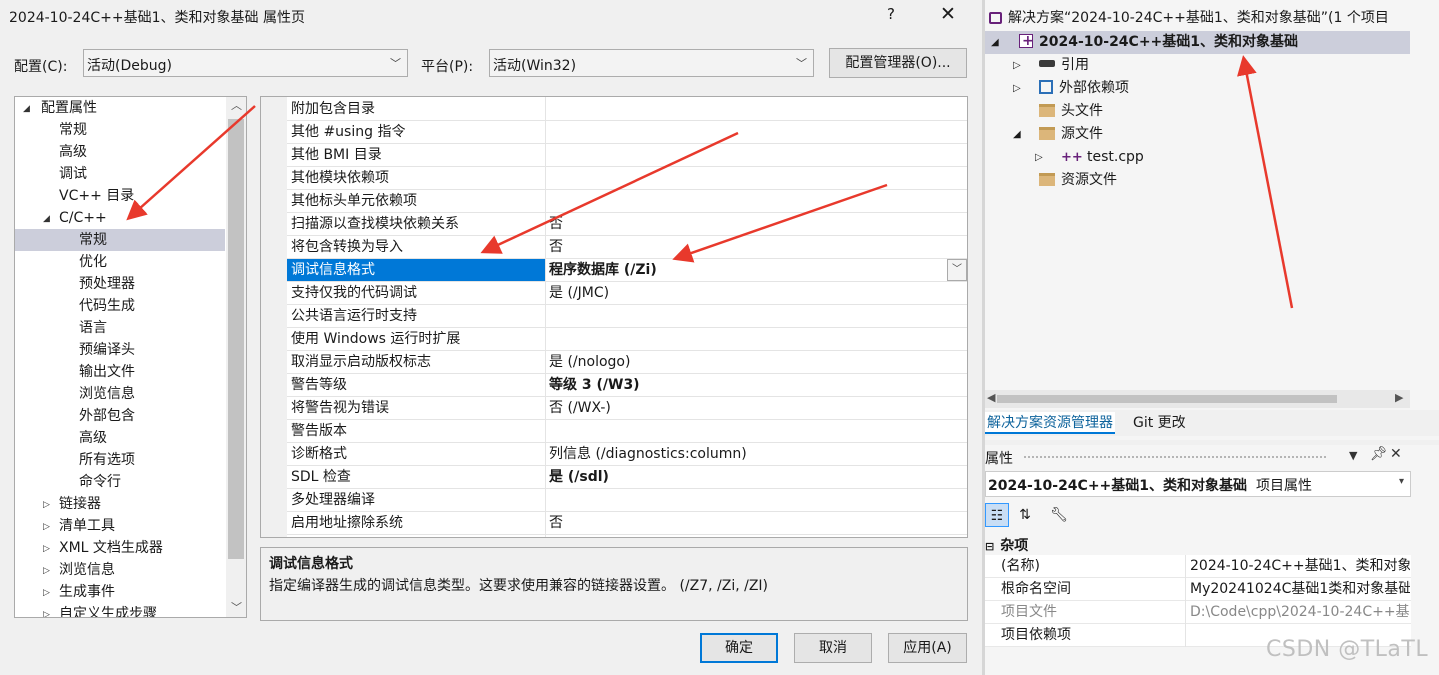  I want to click on category-misc: ⊟ 杂项, so click(1006, 545).